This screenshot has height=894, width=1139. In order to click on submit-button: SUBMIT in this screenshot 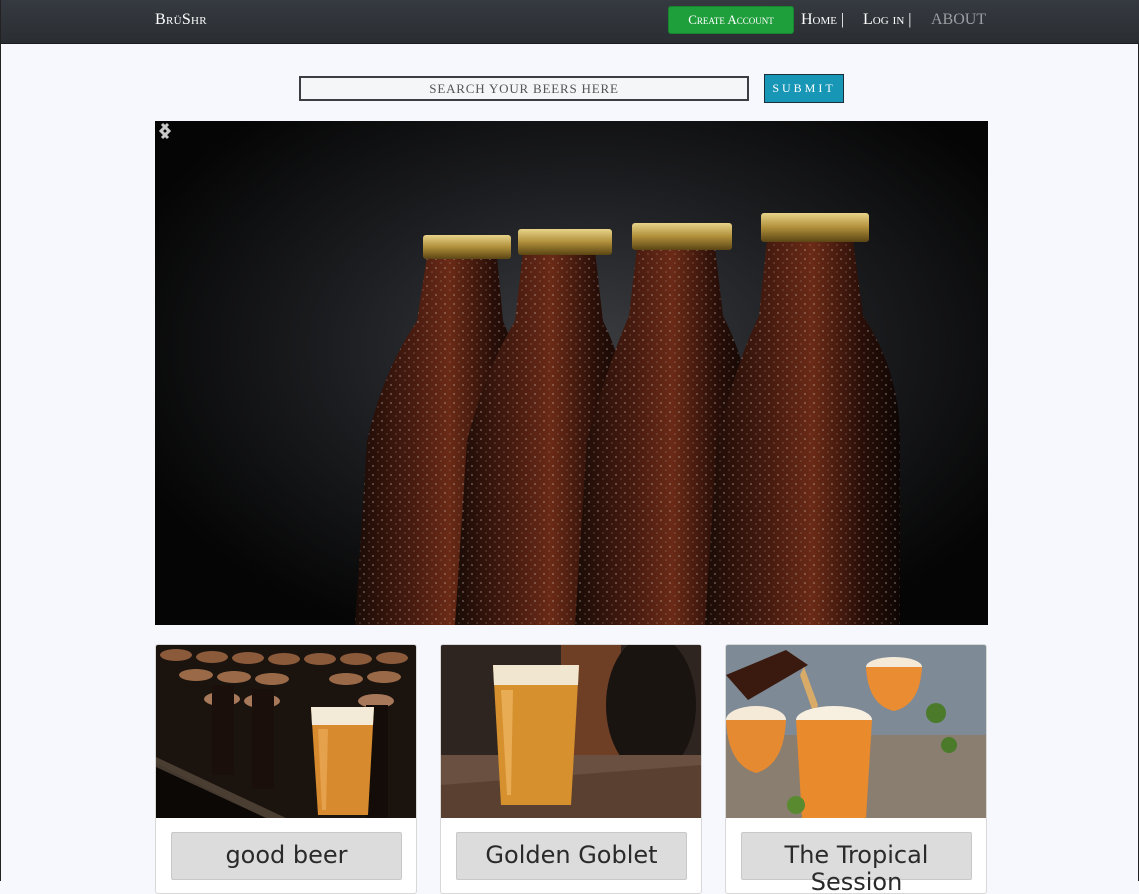, I will do `click(804, 88)`.